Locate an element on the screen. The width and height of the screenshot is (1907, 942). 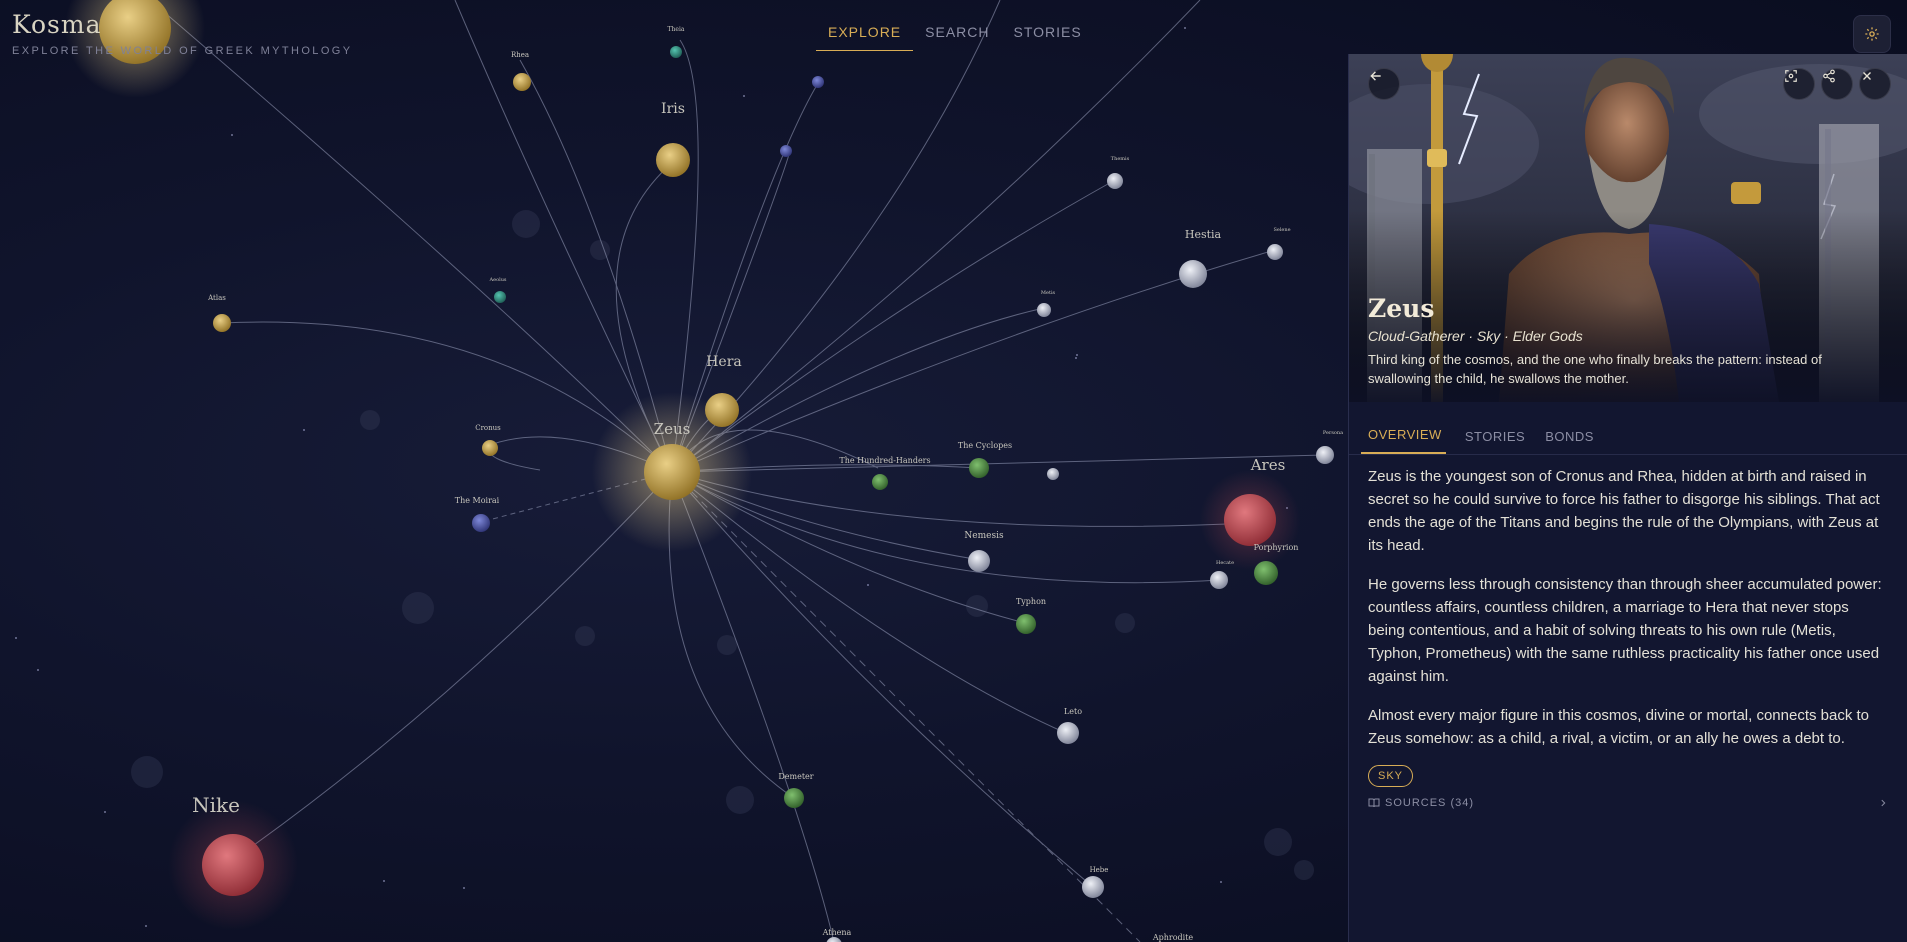
domain-tag: SKY is located at coordinates (1391, 776).